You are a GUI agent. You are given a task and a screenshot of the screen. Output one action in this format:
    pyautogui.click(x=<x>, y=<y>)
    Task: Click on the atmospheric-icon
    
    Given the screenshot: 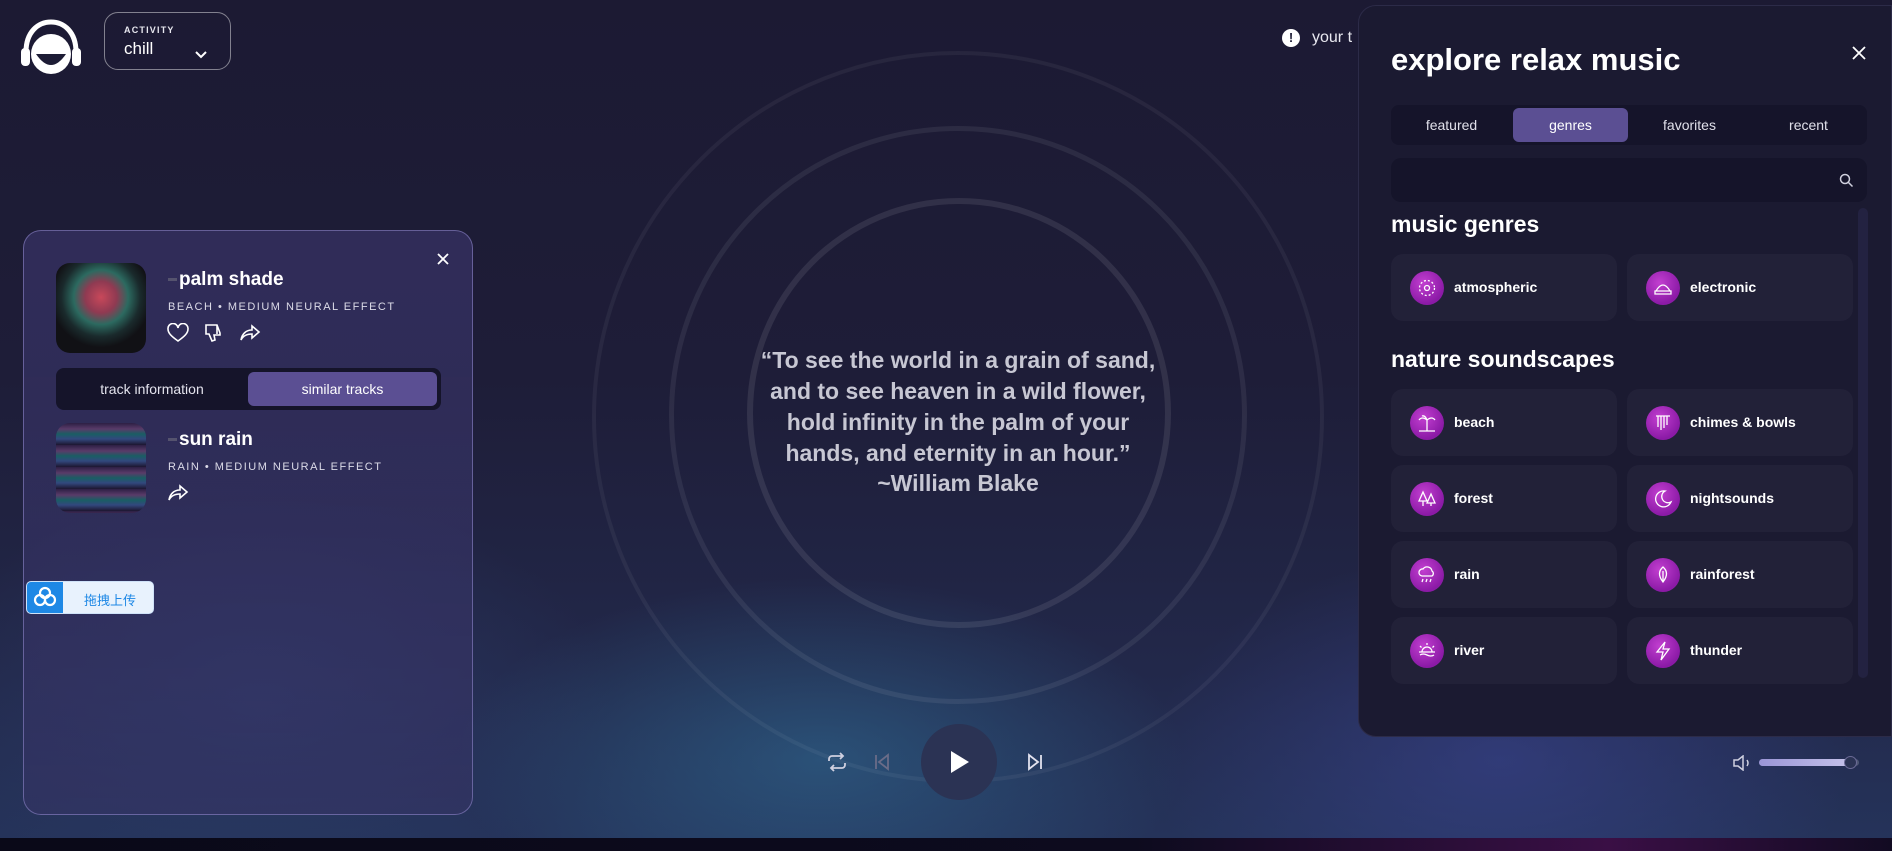 What is the action you would take?
    pyautogui.click(x=1427, y=288)
    